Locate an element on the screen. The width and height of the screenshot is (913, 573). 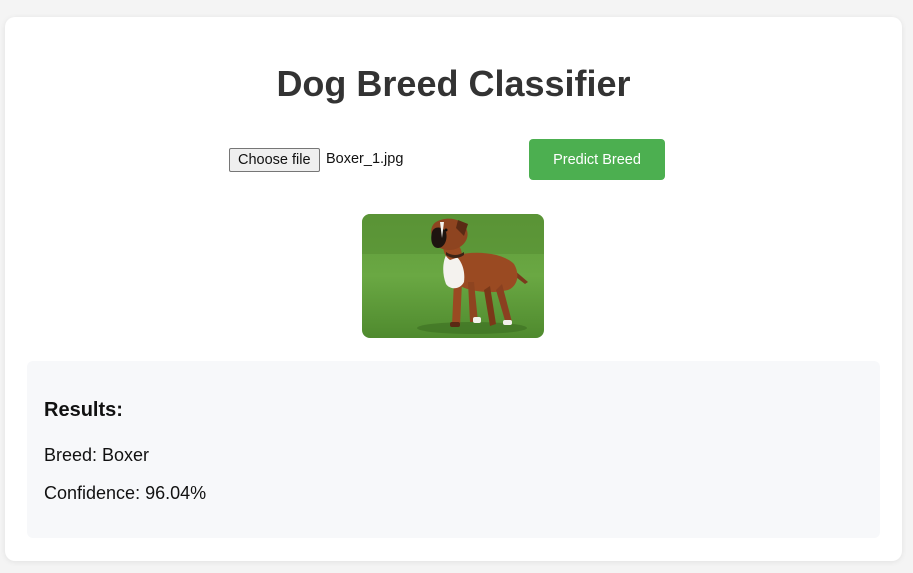
dog-image-graphic is located at coordinates (453, 276).